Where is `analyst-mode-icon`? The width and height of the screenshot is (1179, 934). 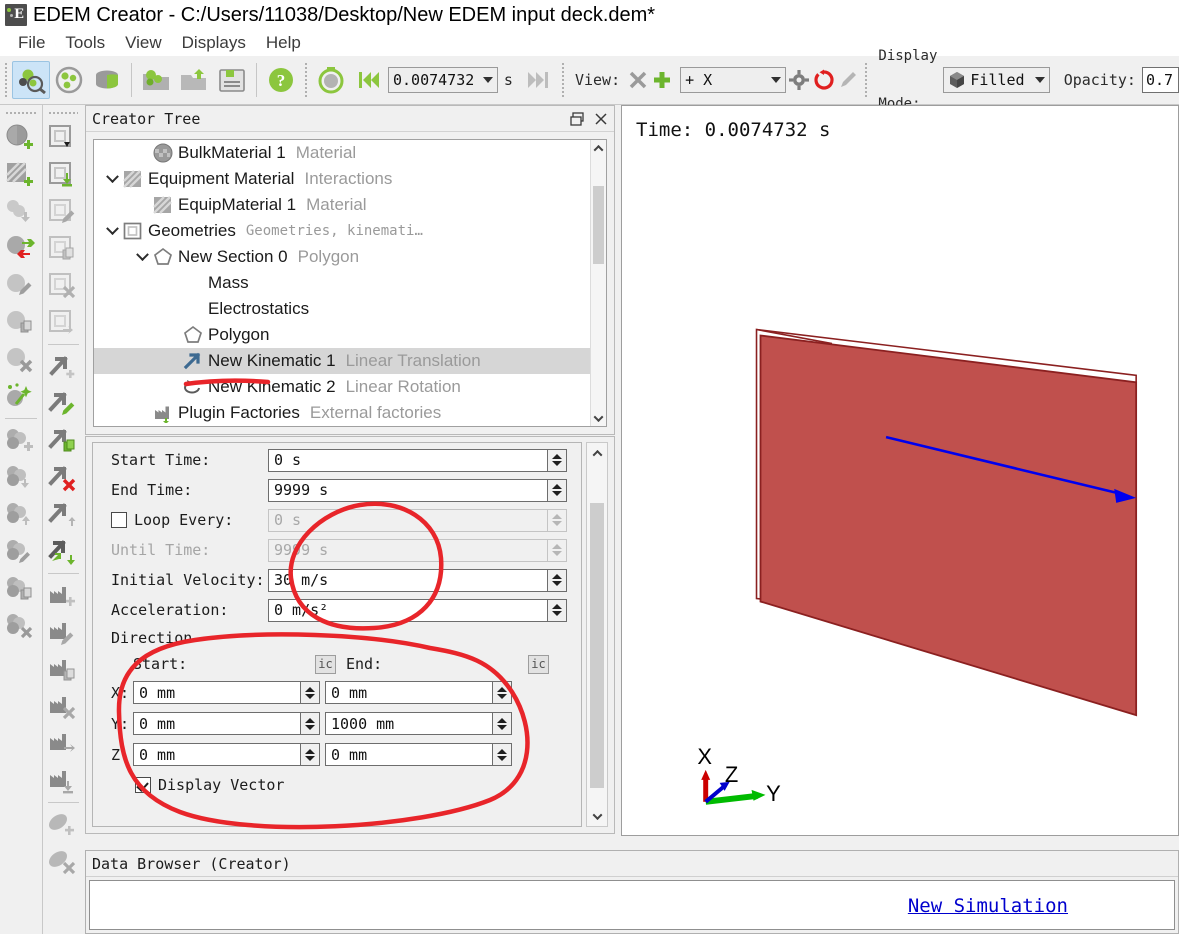 analyst-mode-icon is located at coordinates (107, 80).